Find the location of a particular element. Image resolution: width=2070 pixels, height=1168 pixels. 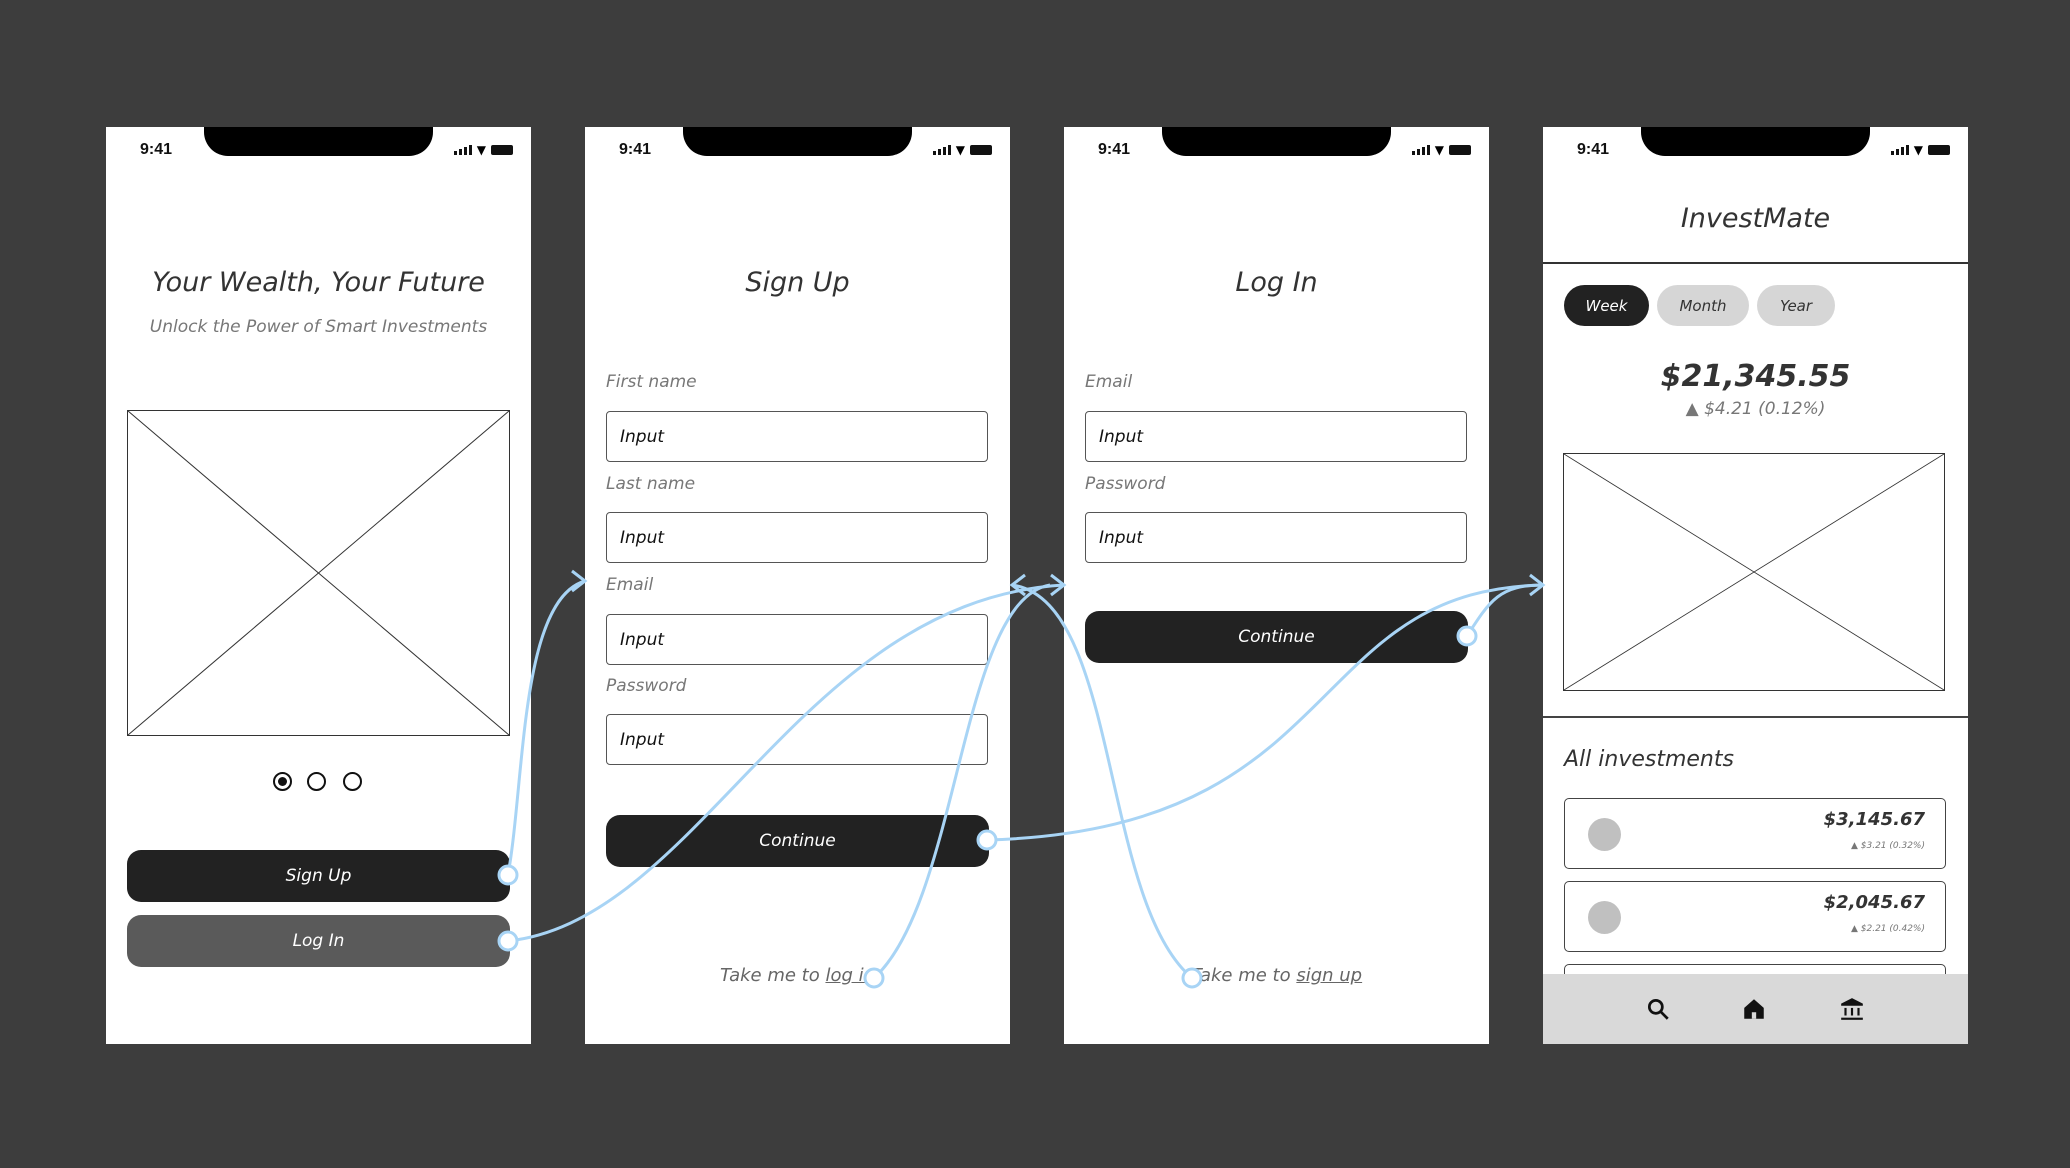

sign-up-button: Sign Up is located at coordinates (318, 876).